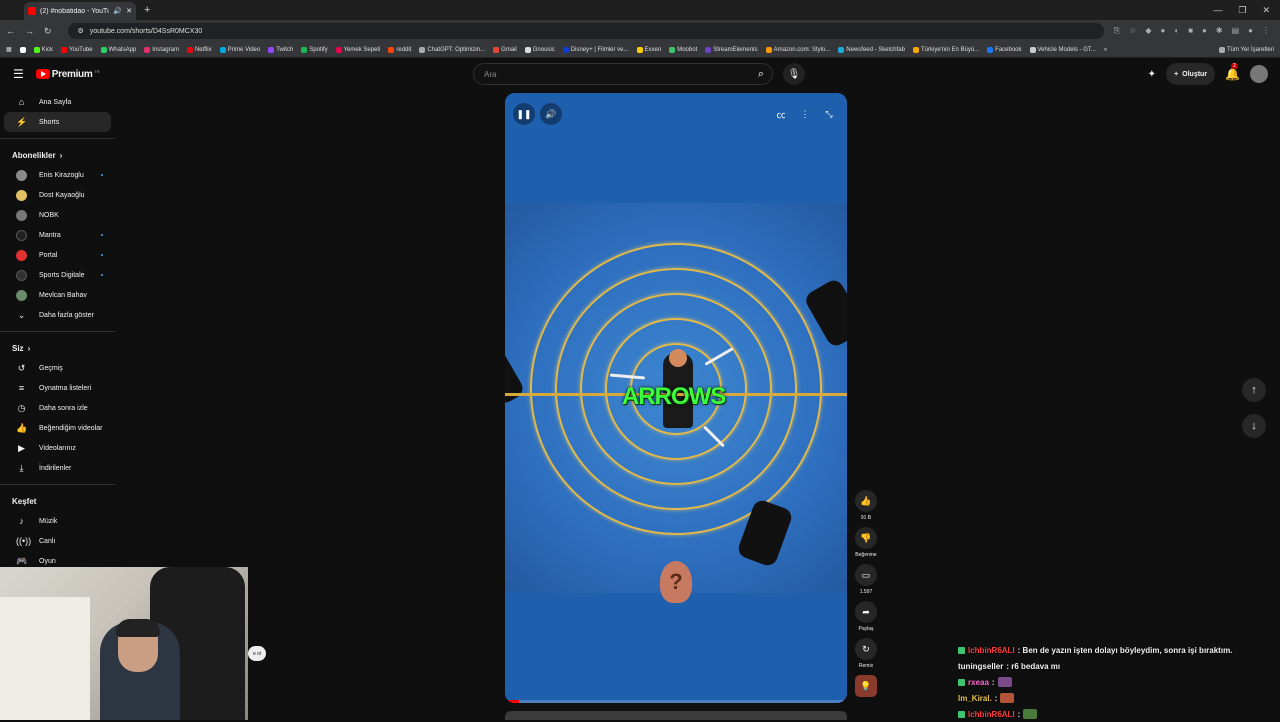 The image size is (1280, 722). What do you see at coordinates (57, 255) in the screenshot?
I see `sidebar-sub-item: Portal` at bounding box center [57, 255].